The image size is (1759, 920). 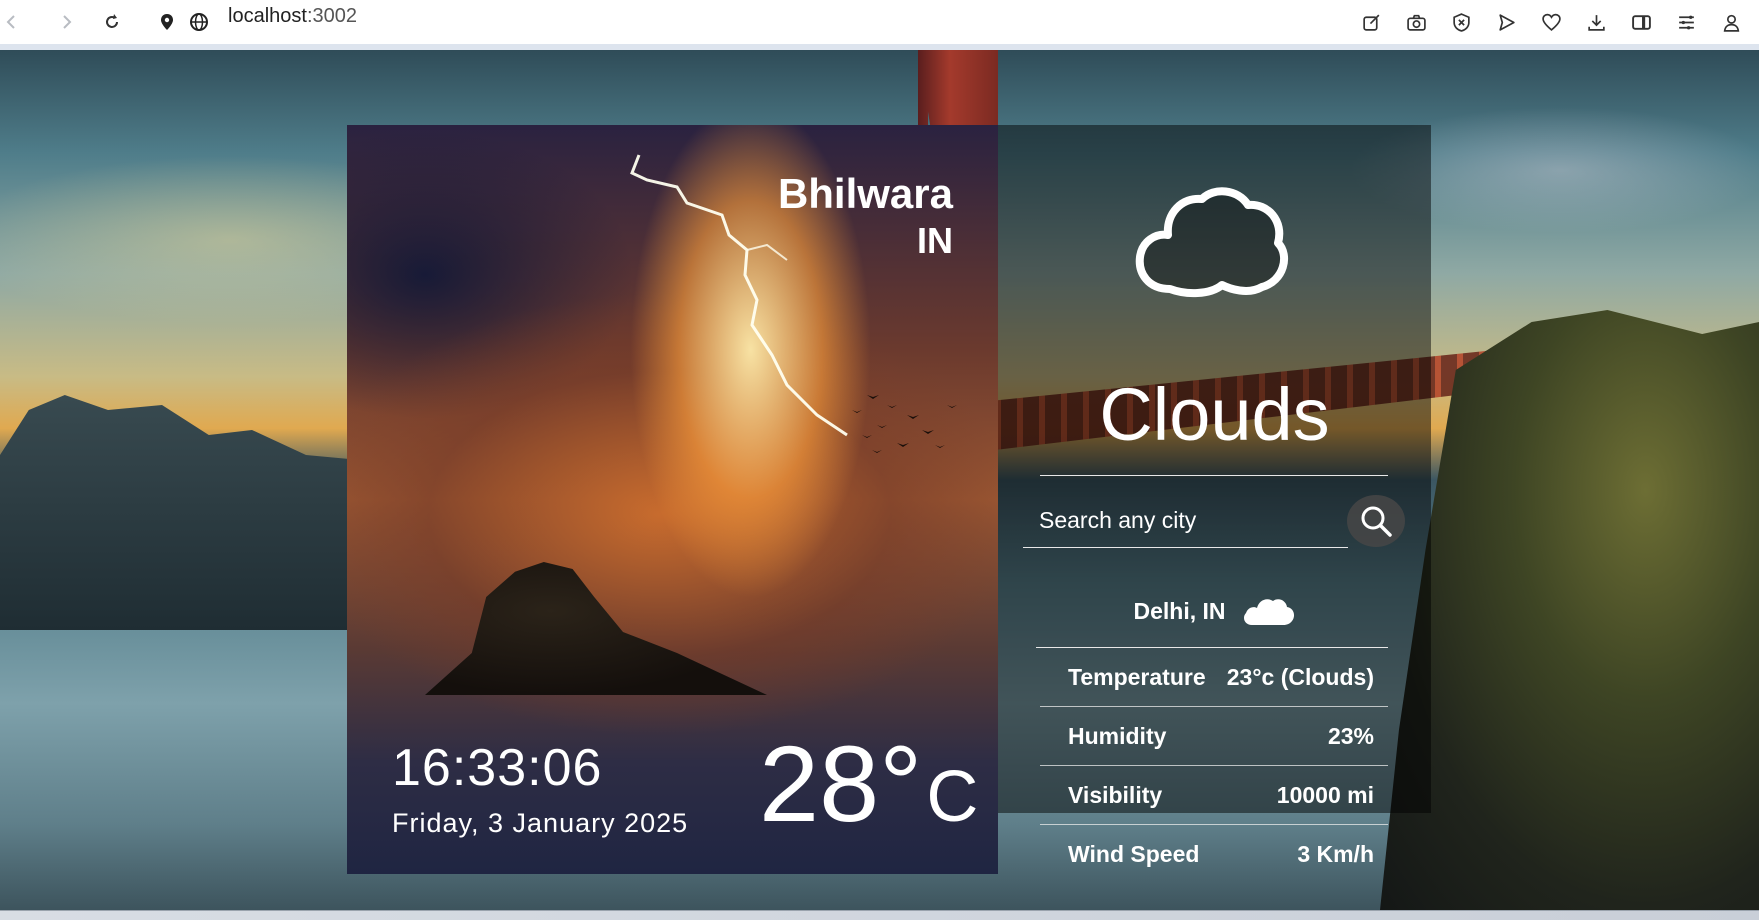 I want to click on camera-icon, so click(x=1416, y=22).